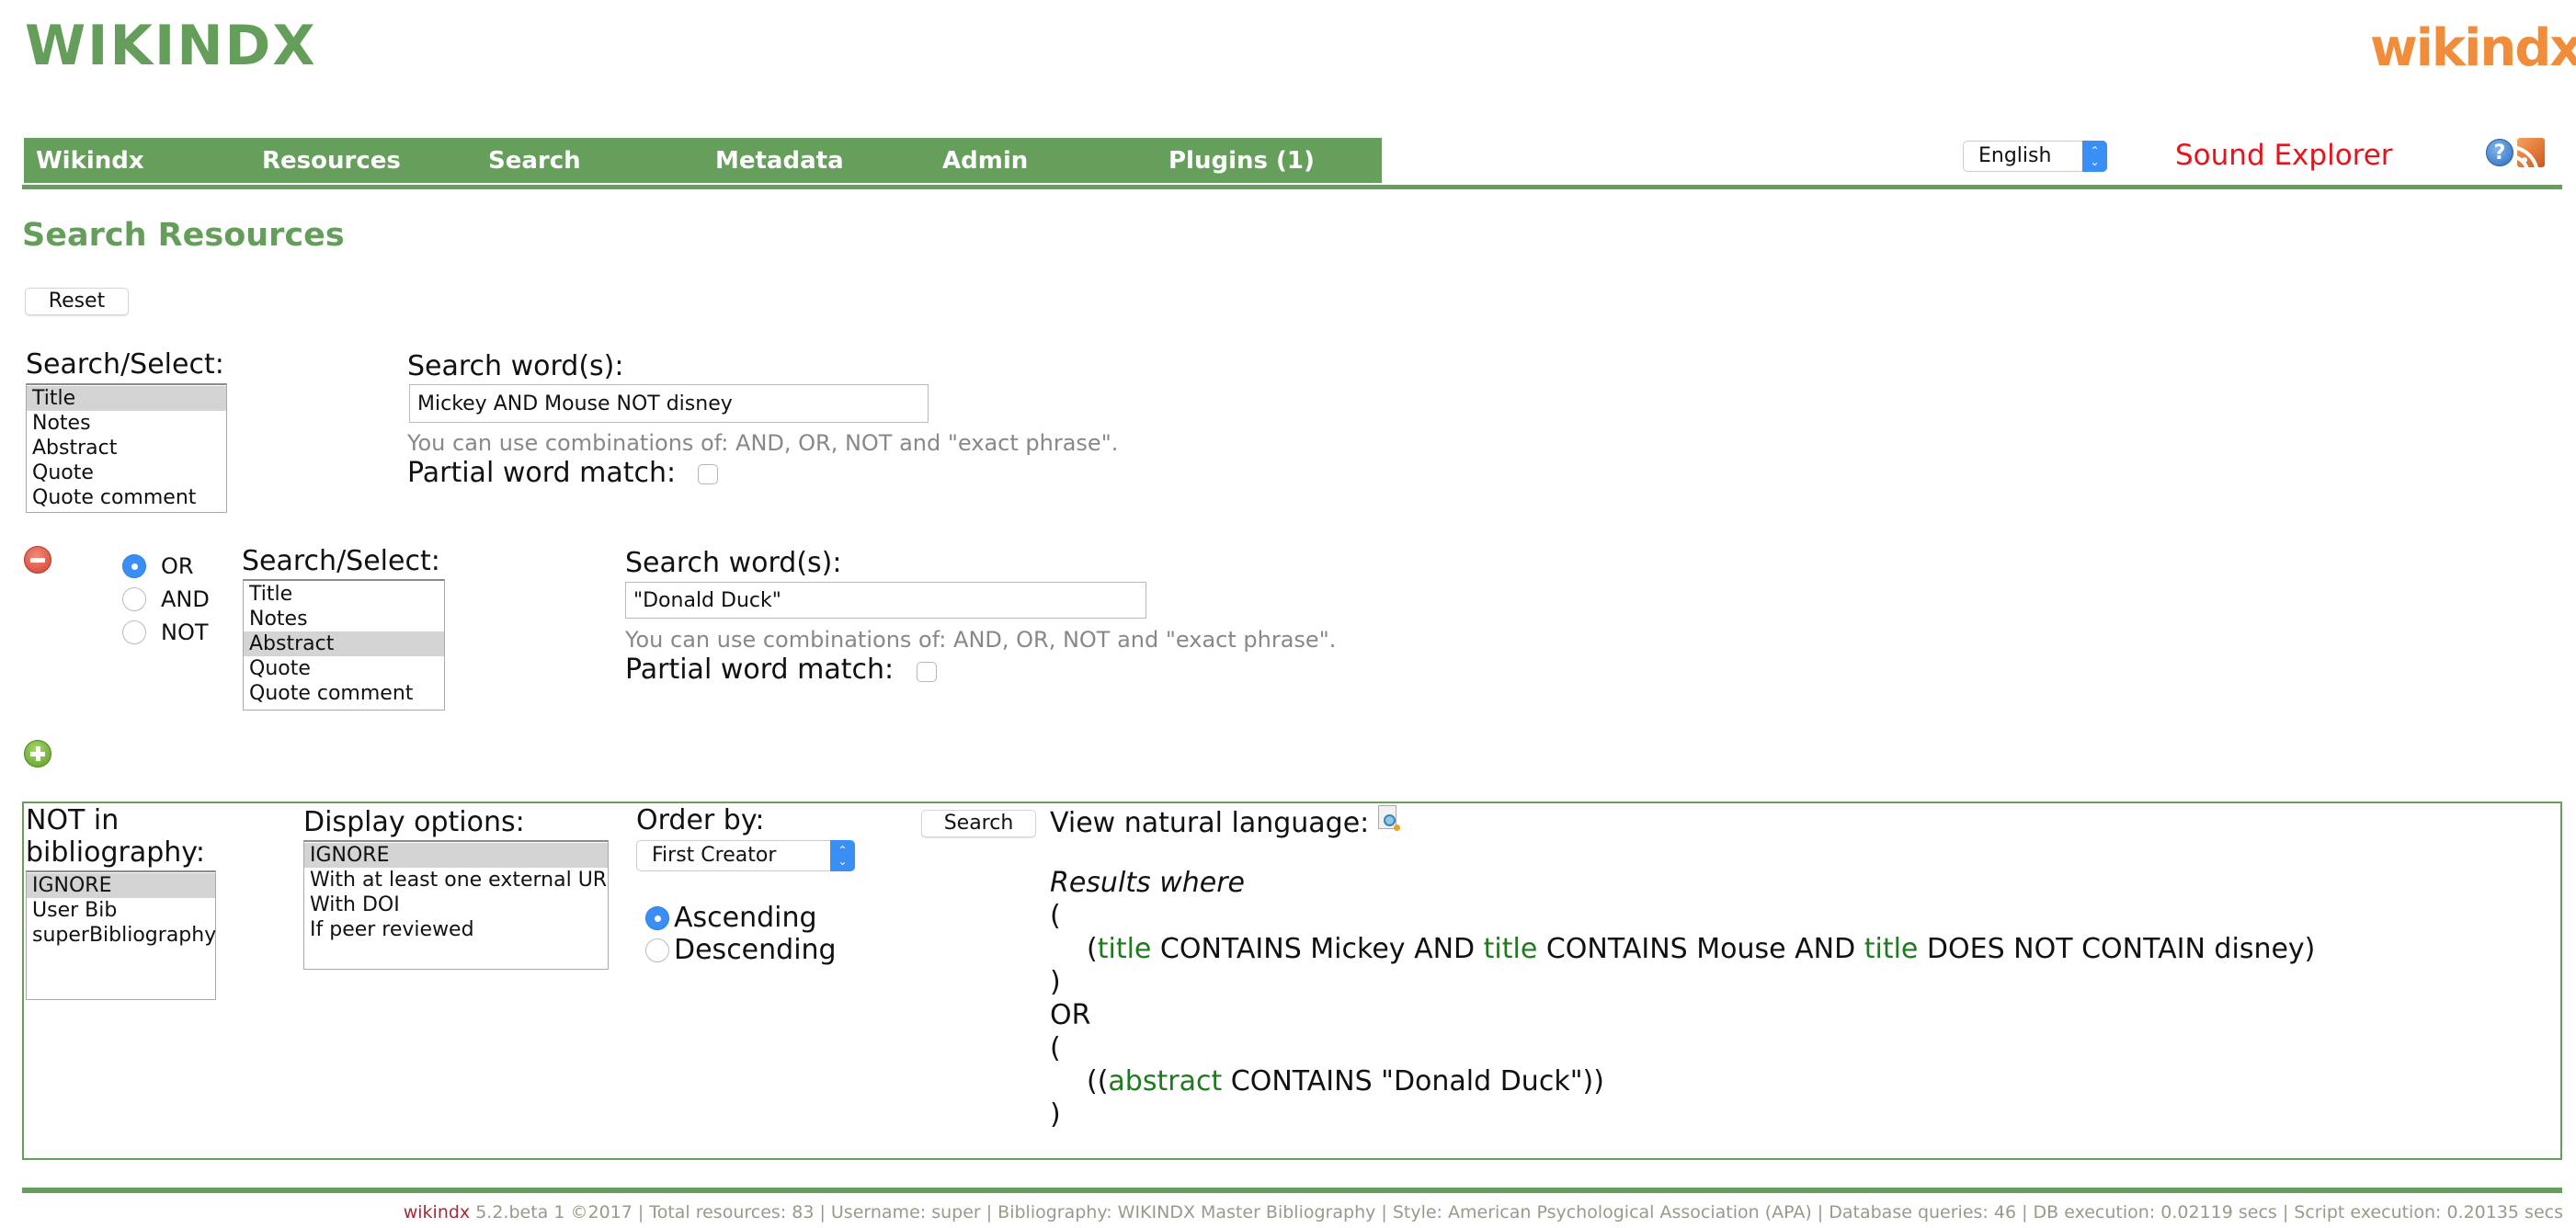 Image resolution: width=2576 pixels, height=1228 pixels. Describe the element at coordinates (1292, 1190) in the screenshot. I see `footer-divider` at that location.